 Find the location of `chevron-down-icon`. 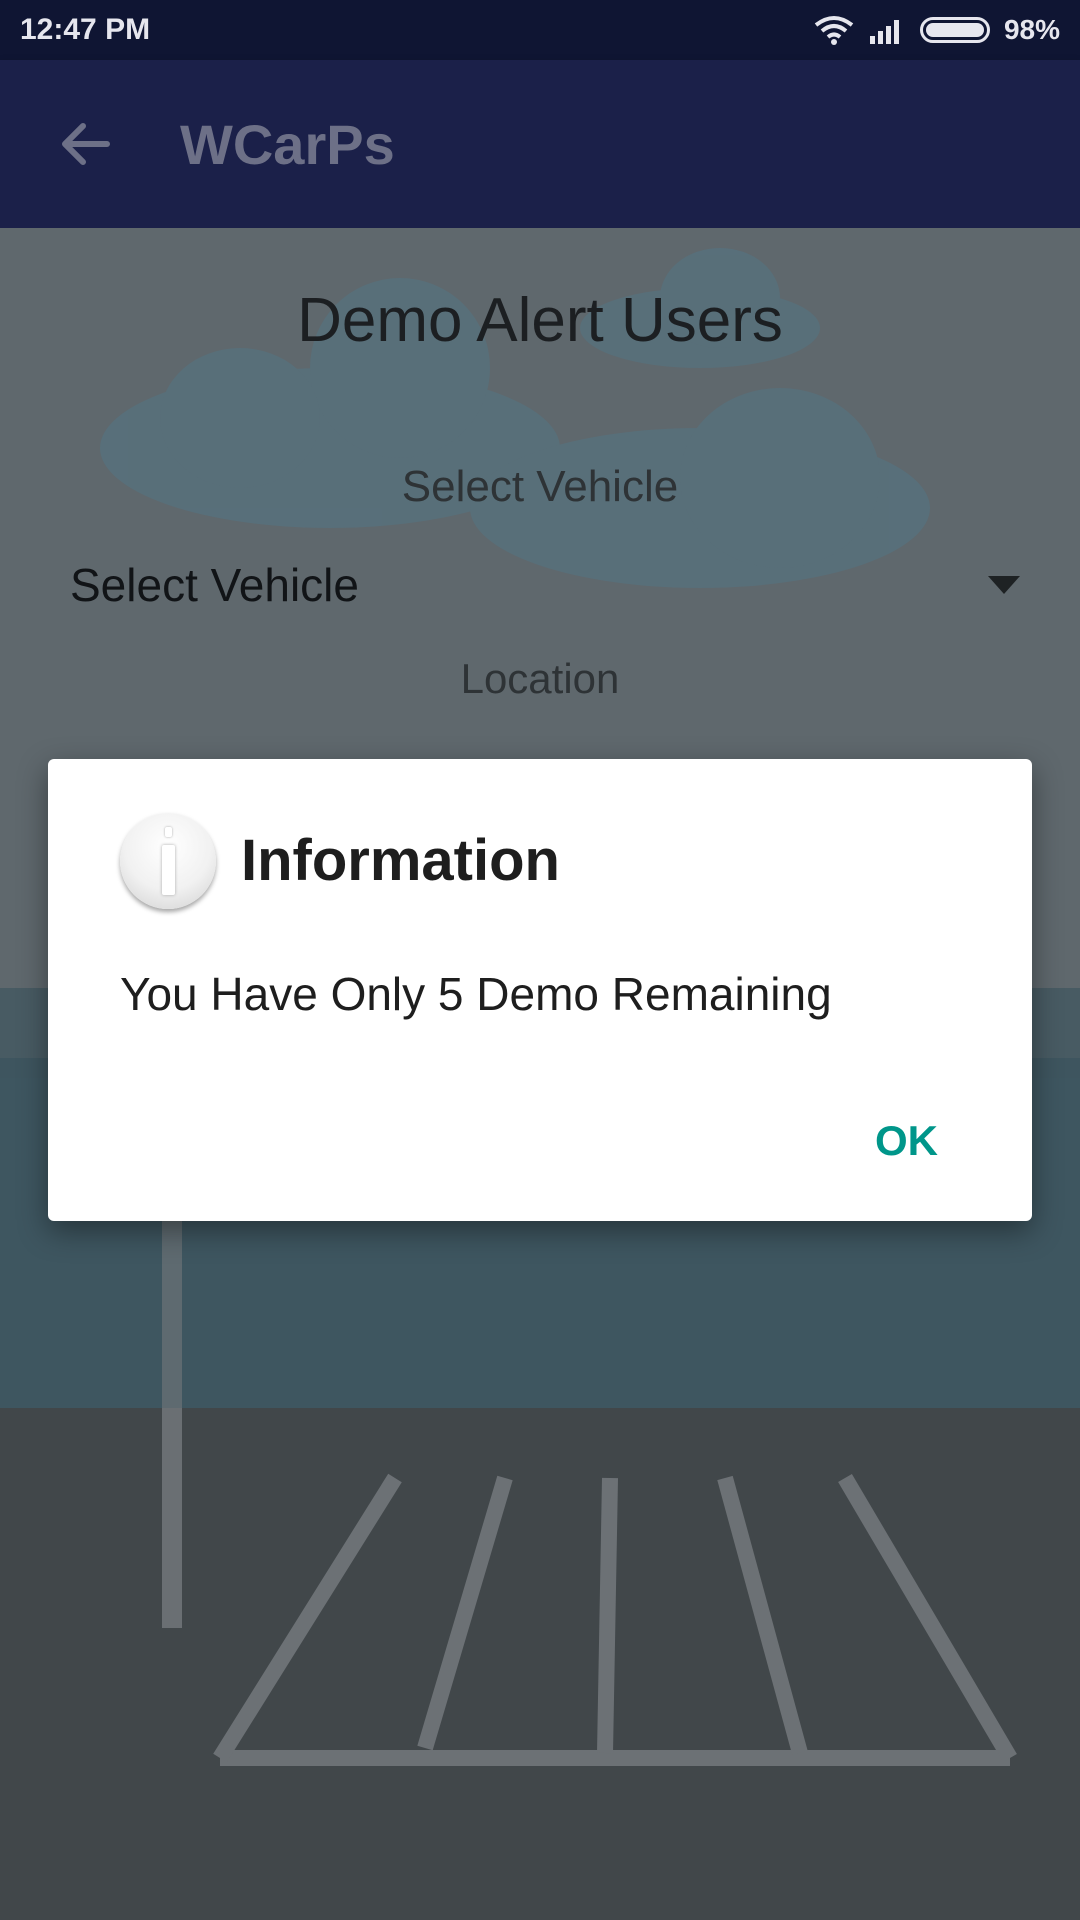

chevron-down-icon is located at coordinates (1004, 585).